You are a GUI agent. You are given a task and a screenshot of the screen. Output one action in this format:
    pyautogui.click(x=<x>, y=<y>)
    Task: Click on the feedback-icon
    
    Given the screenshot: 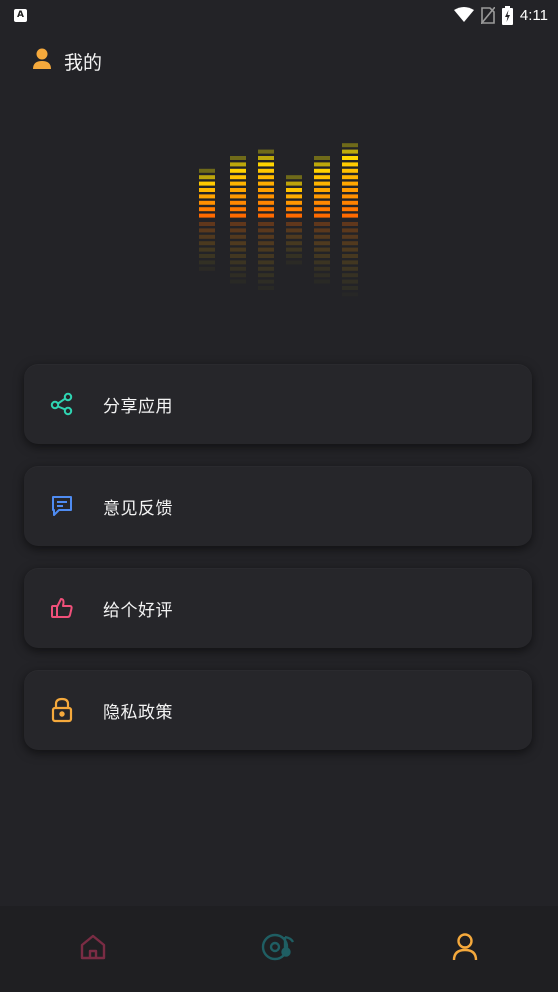 What is the action you would take?
    pyautogui.click(x=62, y=506)
    